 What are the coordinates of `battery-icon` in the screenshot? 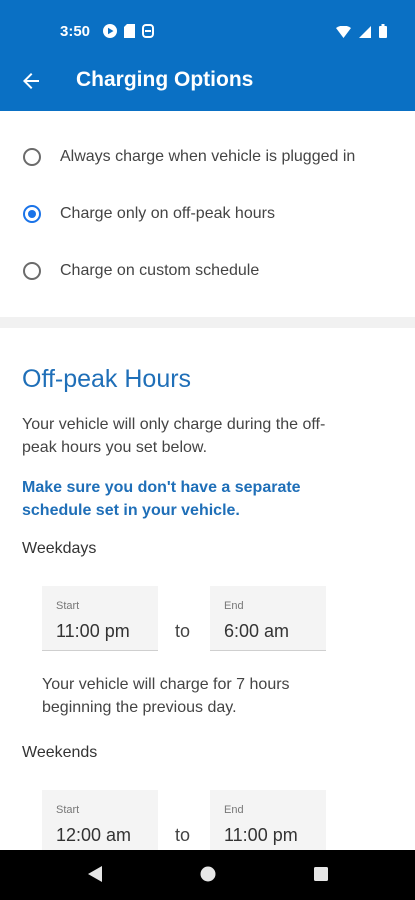 It's located at (383, 33).